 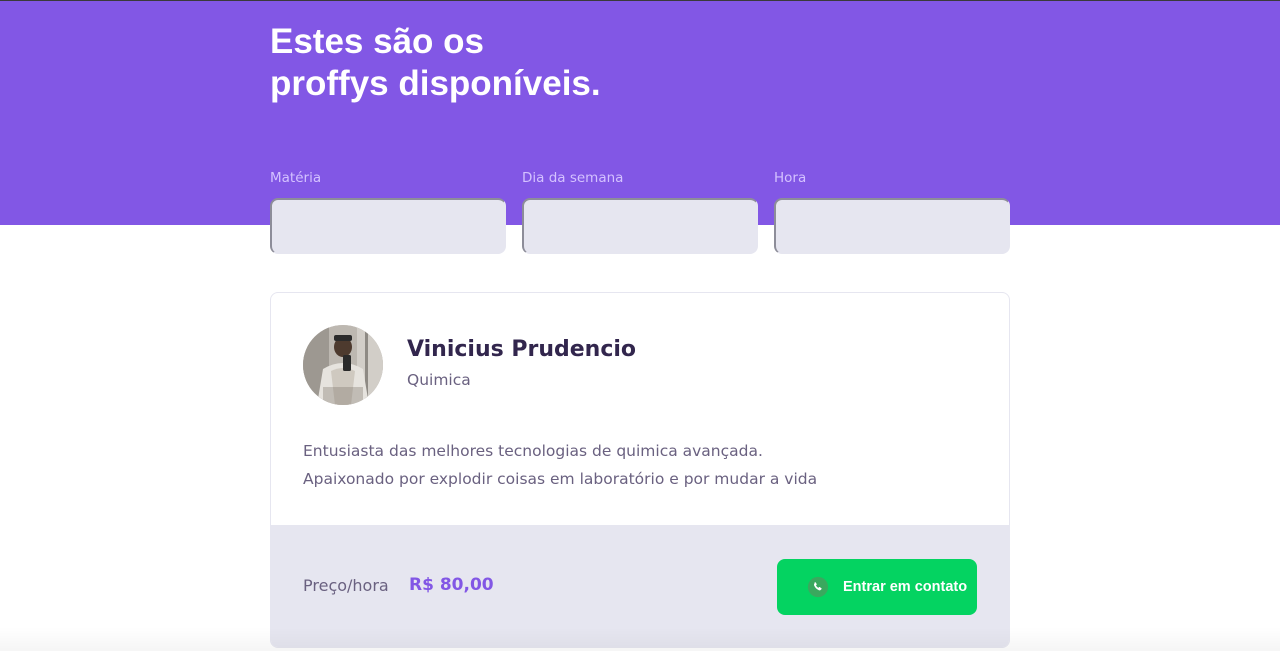 I want to click on search-filters: Matéria Dia da semana Hora, so click(x=640, y=214).